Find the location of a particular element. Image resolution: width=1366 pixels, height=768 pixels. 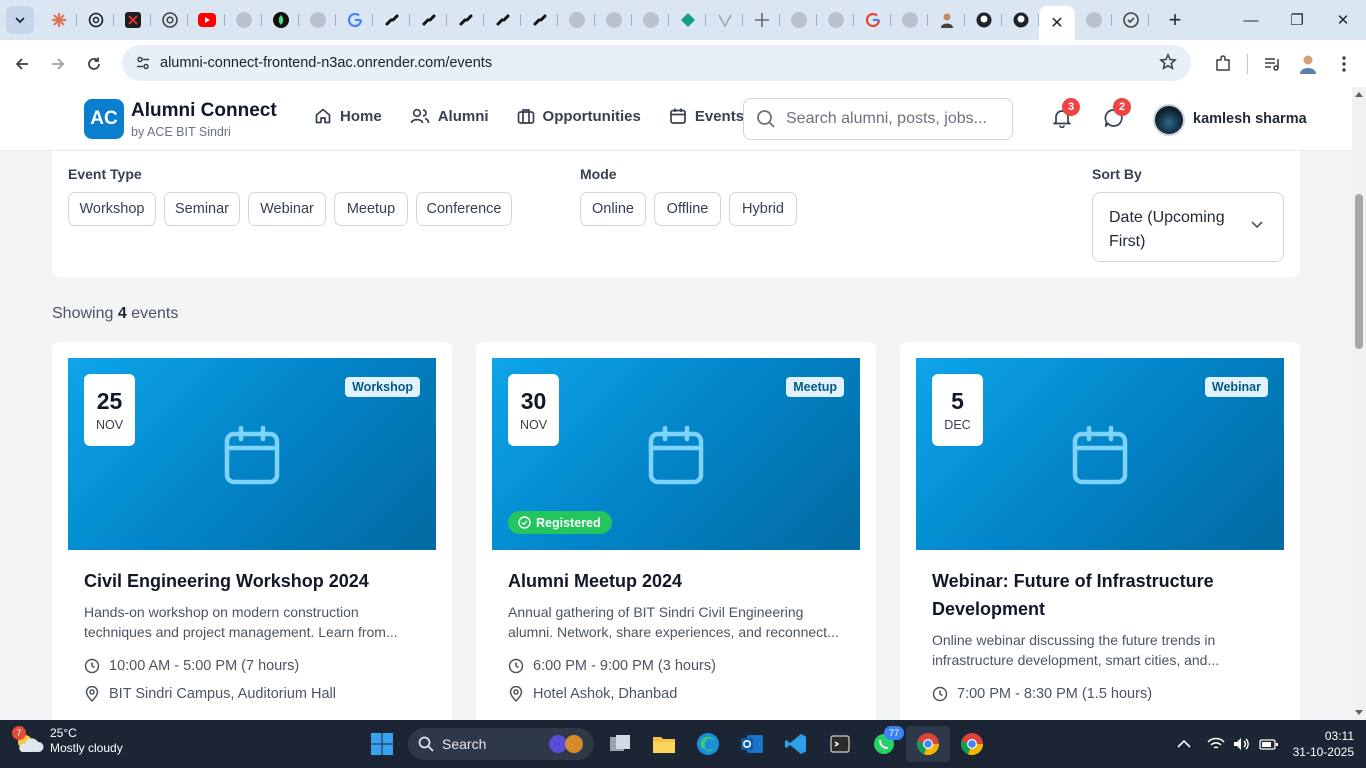

nav-home: Home is located at coordinates (348, 116).